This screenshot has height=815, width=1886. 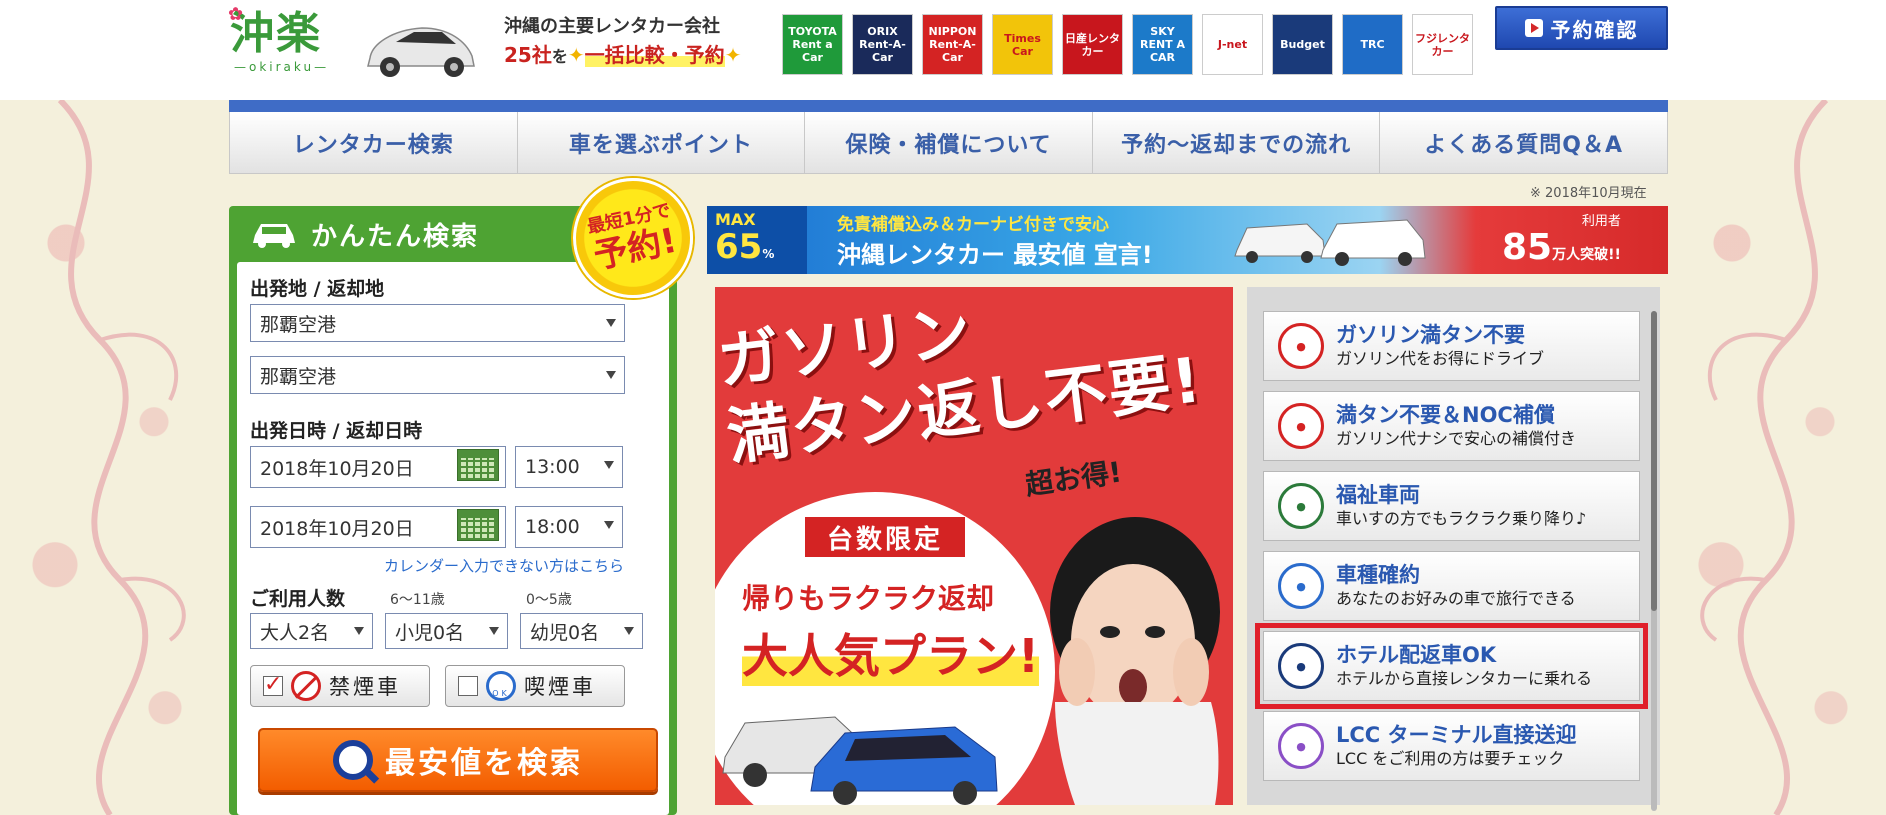 What do you see at coordinates (1654, 561) in the screenshot?
I see `feature-list-scrollbar` at bounding box center [1654, 561].